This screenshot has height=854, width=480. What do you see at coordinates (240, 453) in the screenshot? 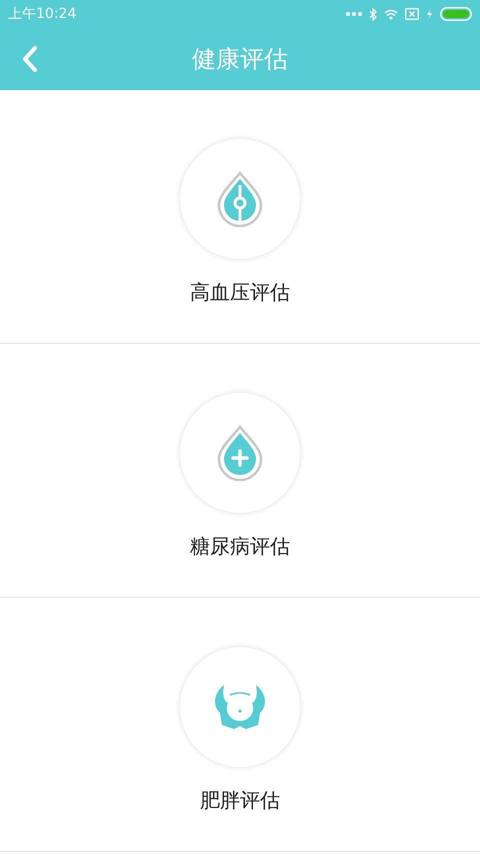
I see `drop-plus-icon` at bounding box center [240, 453].